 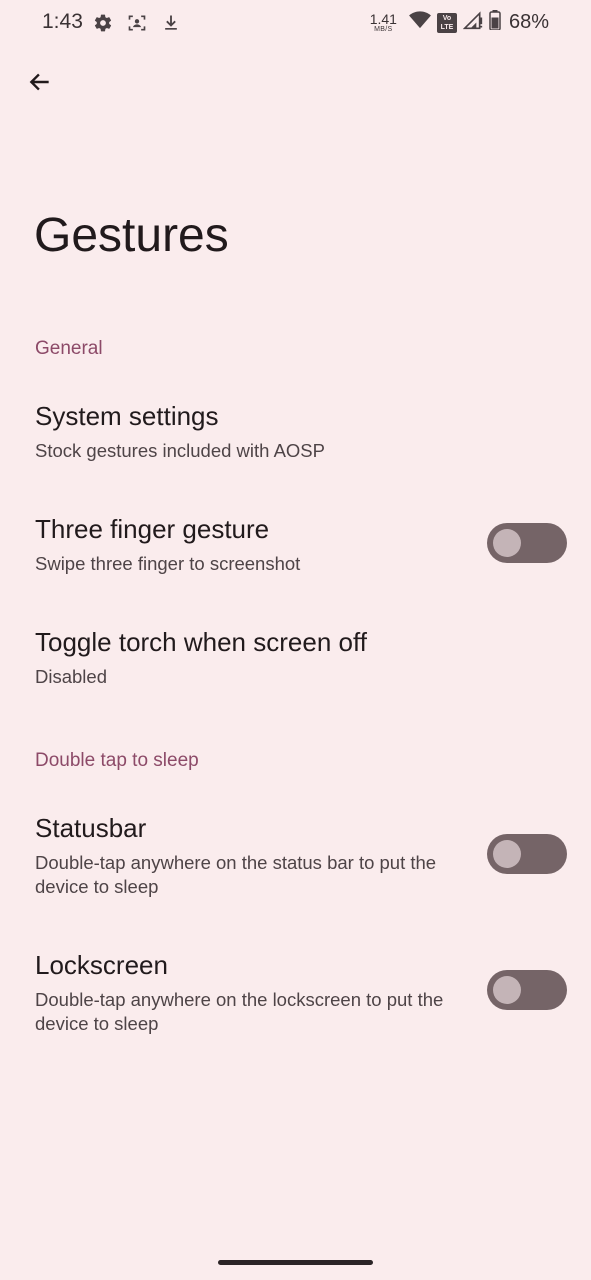 I want to click on lockscreen-toggle, so click(x=527, y=990).